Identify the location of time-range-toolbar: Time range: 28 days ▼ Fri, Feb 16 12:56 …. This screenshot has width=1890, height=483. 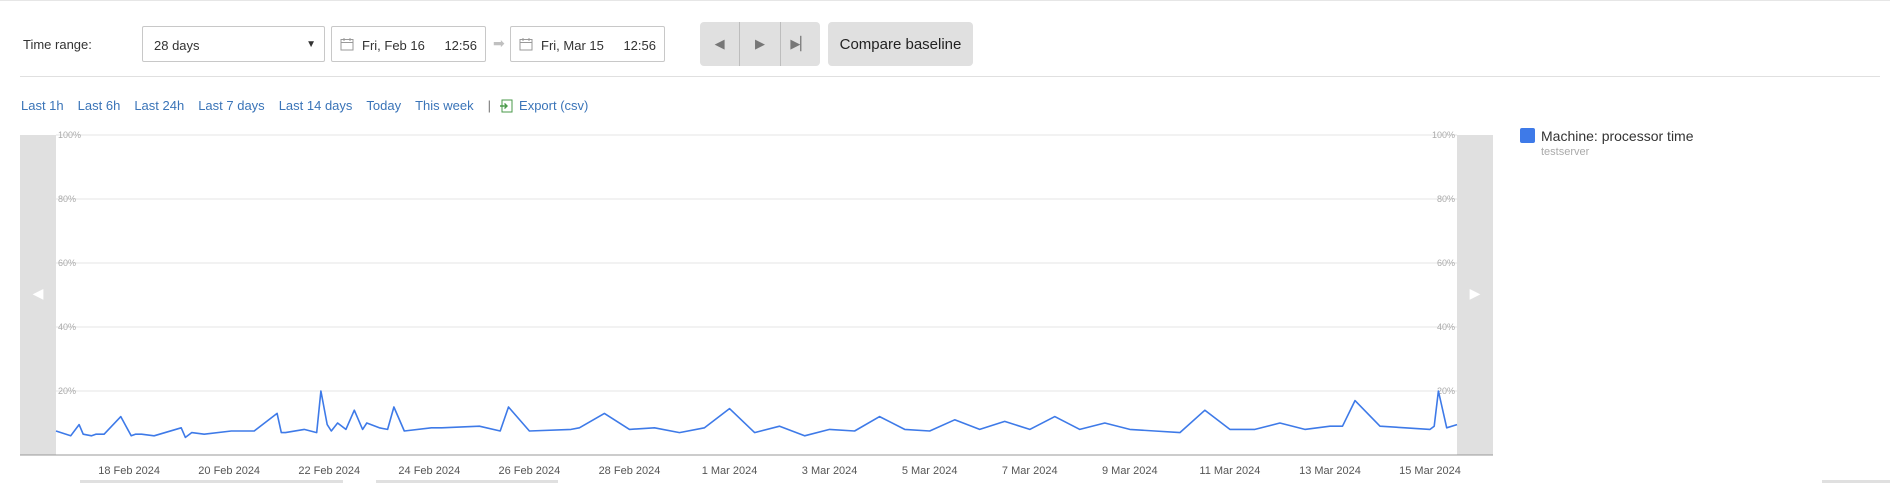
(945, 44).